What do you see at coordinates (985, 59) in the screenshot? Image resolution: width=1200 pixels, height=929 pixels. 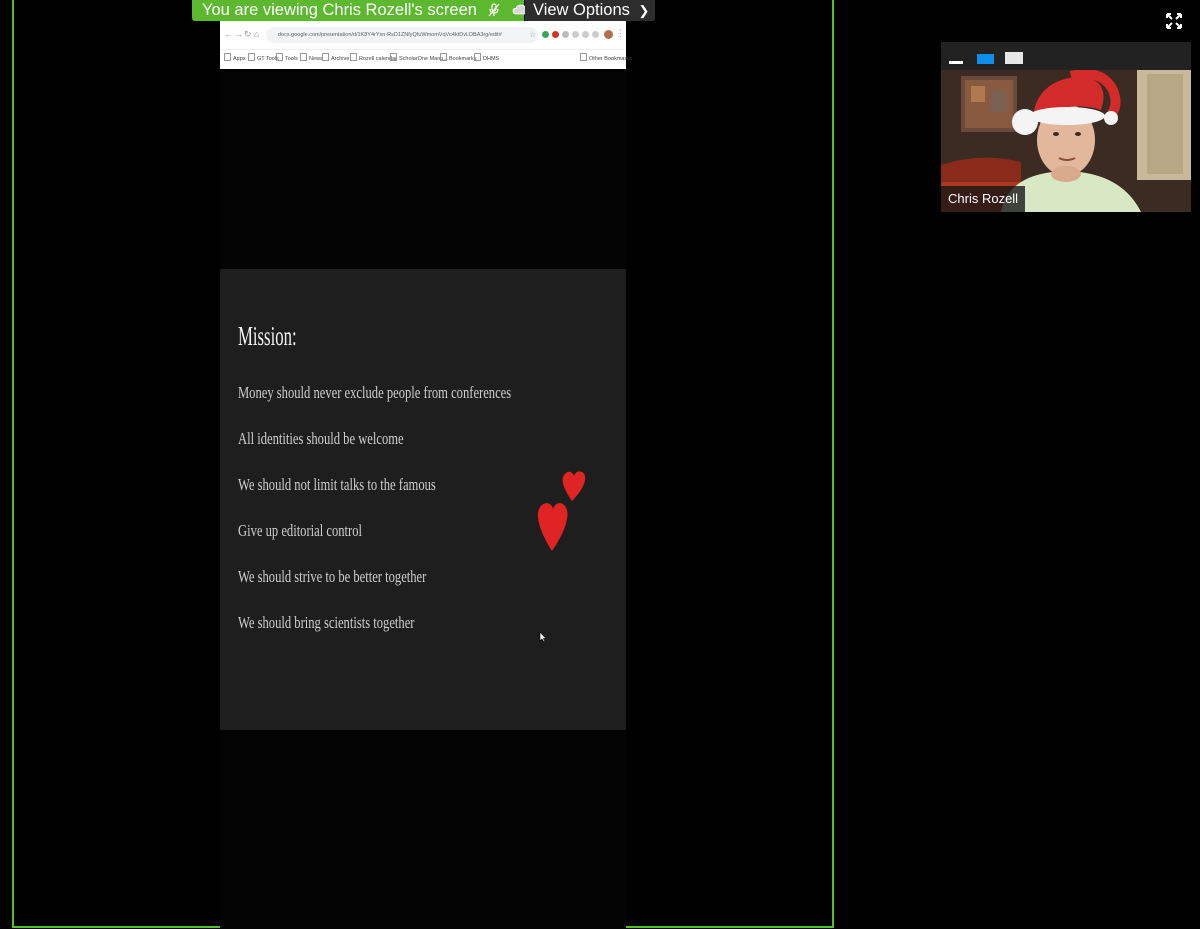 I see `active-speaker-layout-button` at bounding box center [985, 59].